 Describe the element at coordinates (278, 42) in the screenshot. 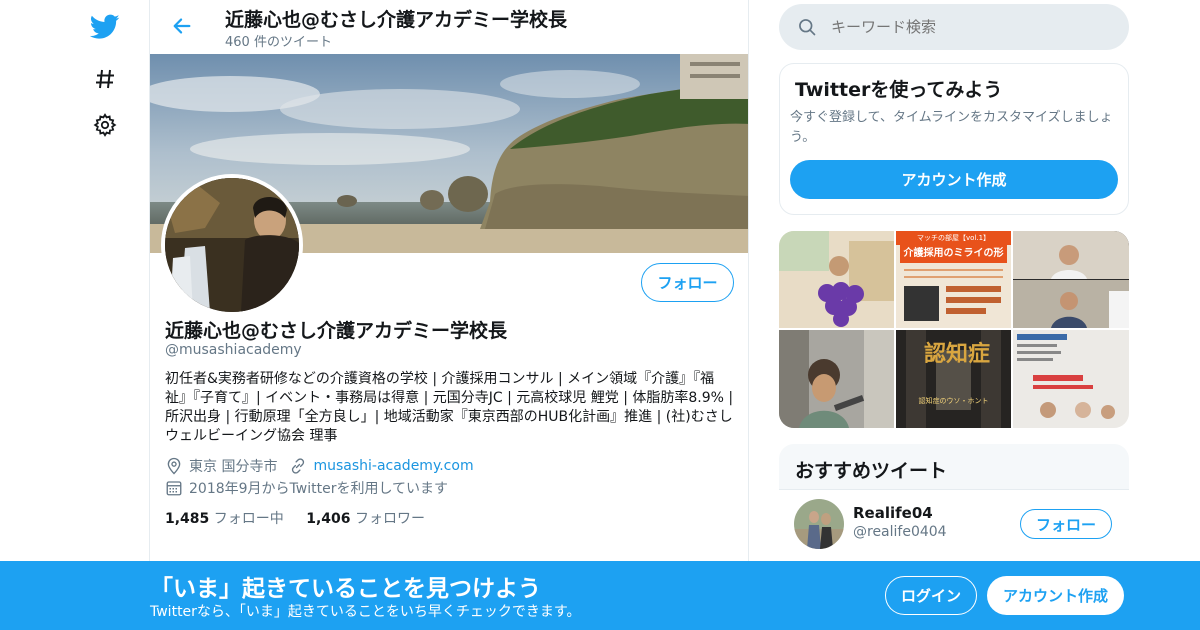

I see `tweet-count: 460 件のツイート` at that location.